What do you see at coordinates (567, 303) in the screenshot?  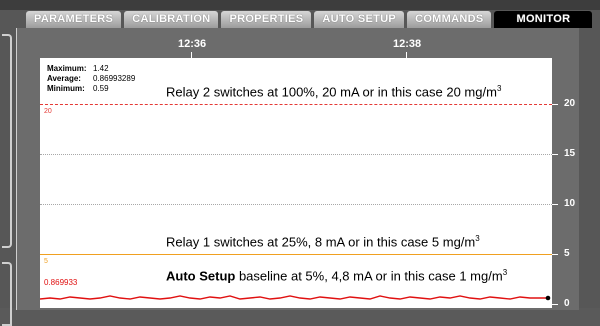 I see `axis-label: 0` at bounding box center [567, 303].